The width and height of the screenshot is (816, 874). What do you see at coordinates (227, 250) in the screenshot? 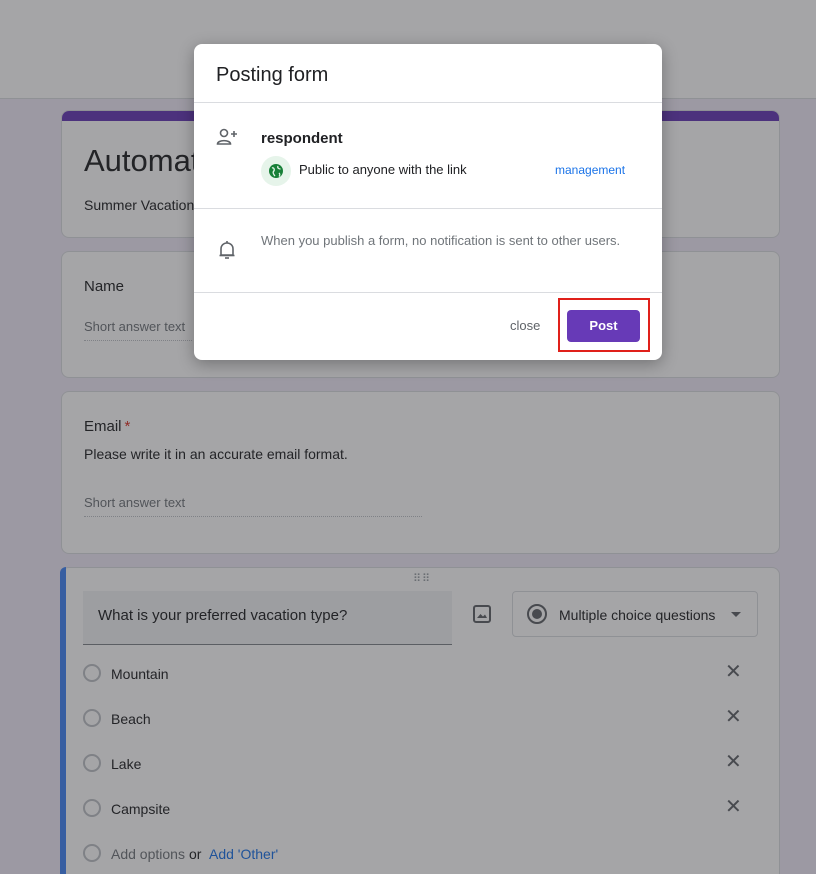
I see `bell-icon` at bounding box center [227, 250].